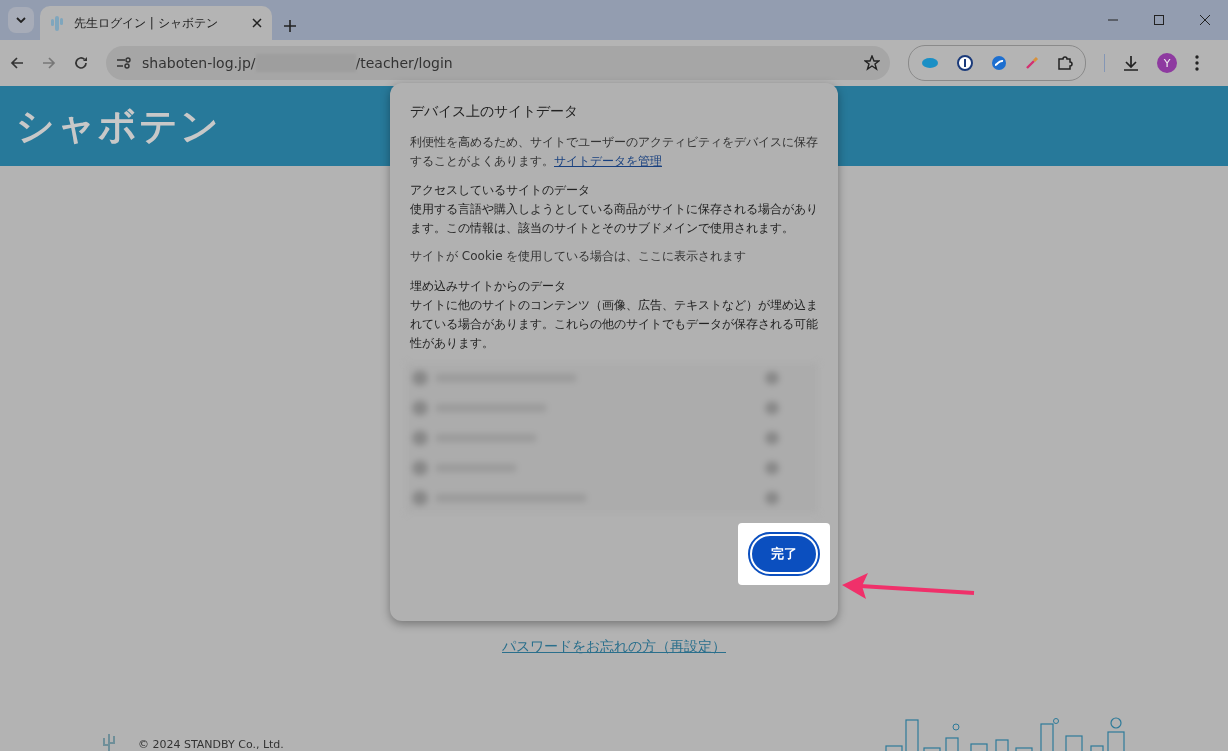 The width and height of the screenshot is (1228, 751). I want to click on url-text: /teacher/login, so click(404, 63).